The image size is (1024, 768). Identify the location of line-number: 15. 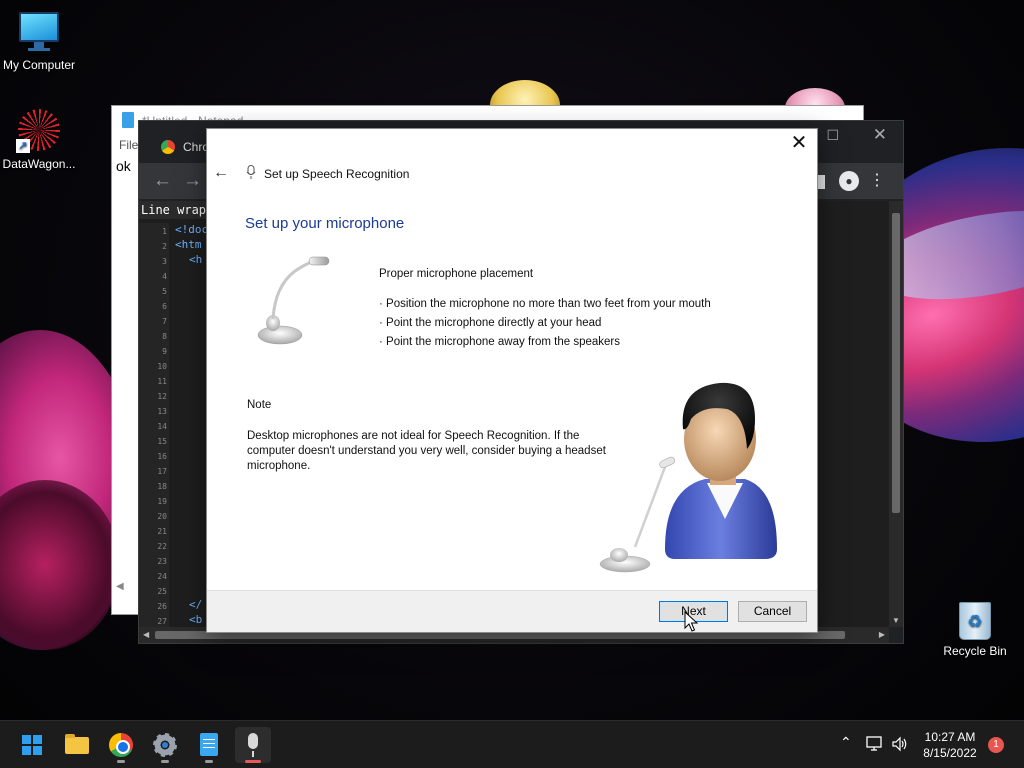
(162, 441).